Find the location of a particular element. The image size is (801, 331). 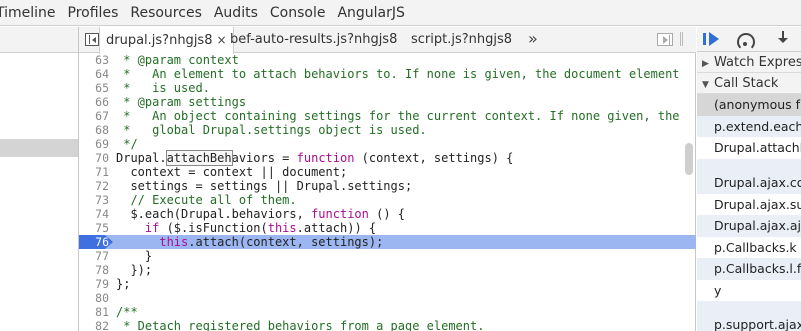

toggle-debugger-icon is located at coordinates (665, 39).